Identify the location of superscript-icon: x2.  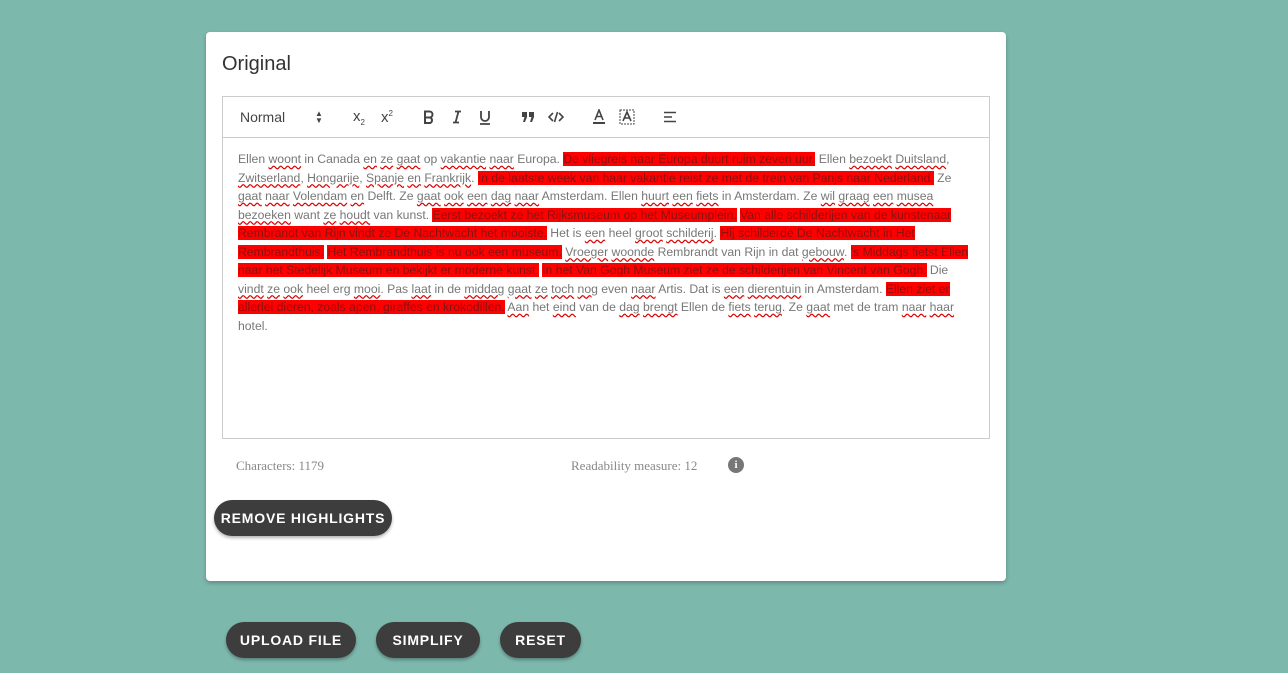
(387, 117).